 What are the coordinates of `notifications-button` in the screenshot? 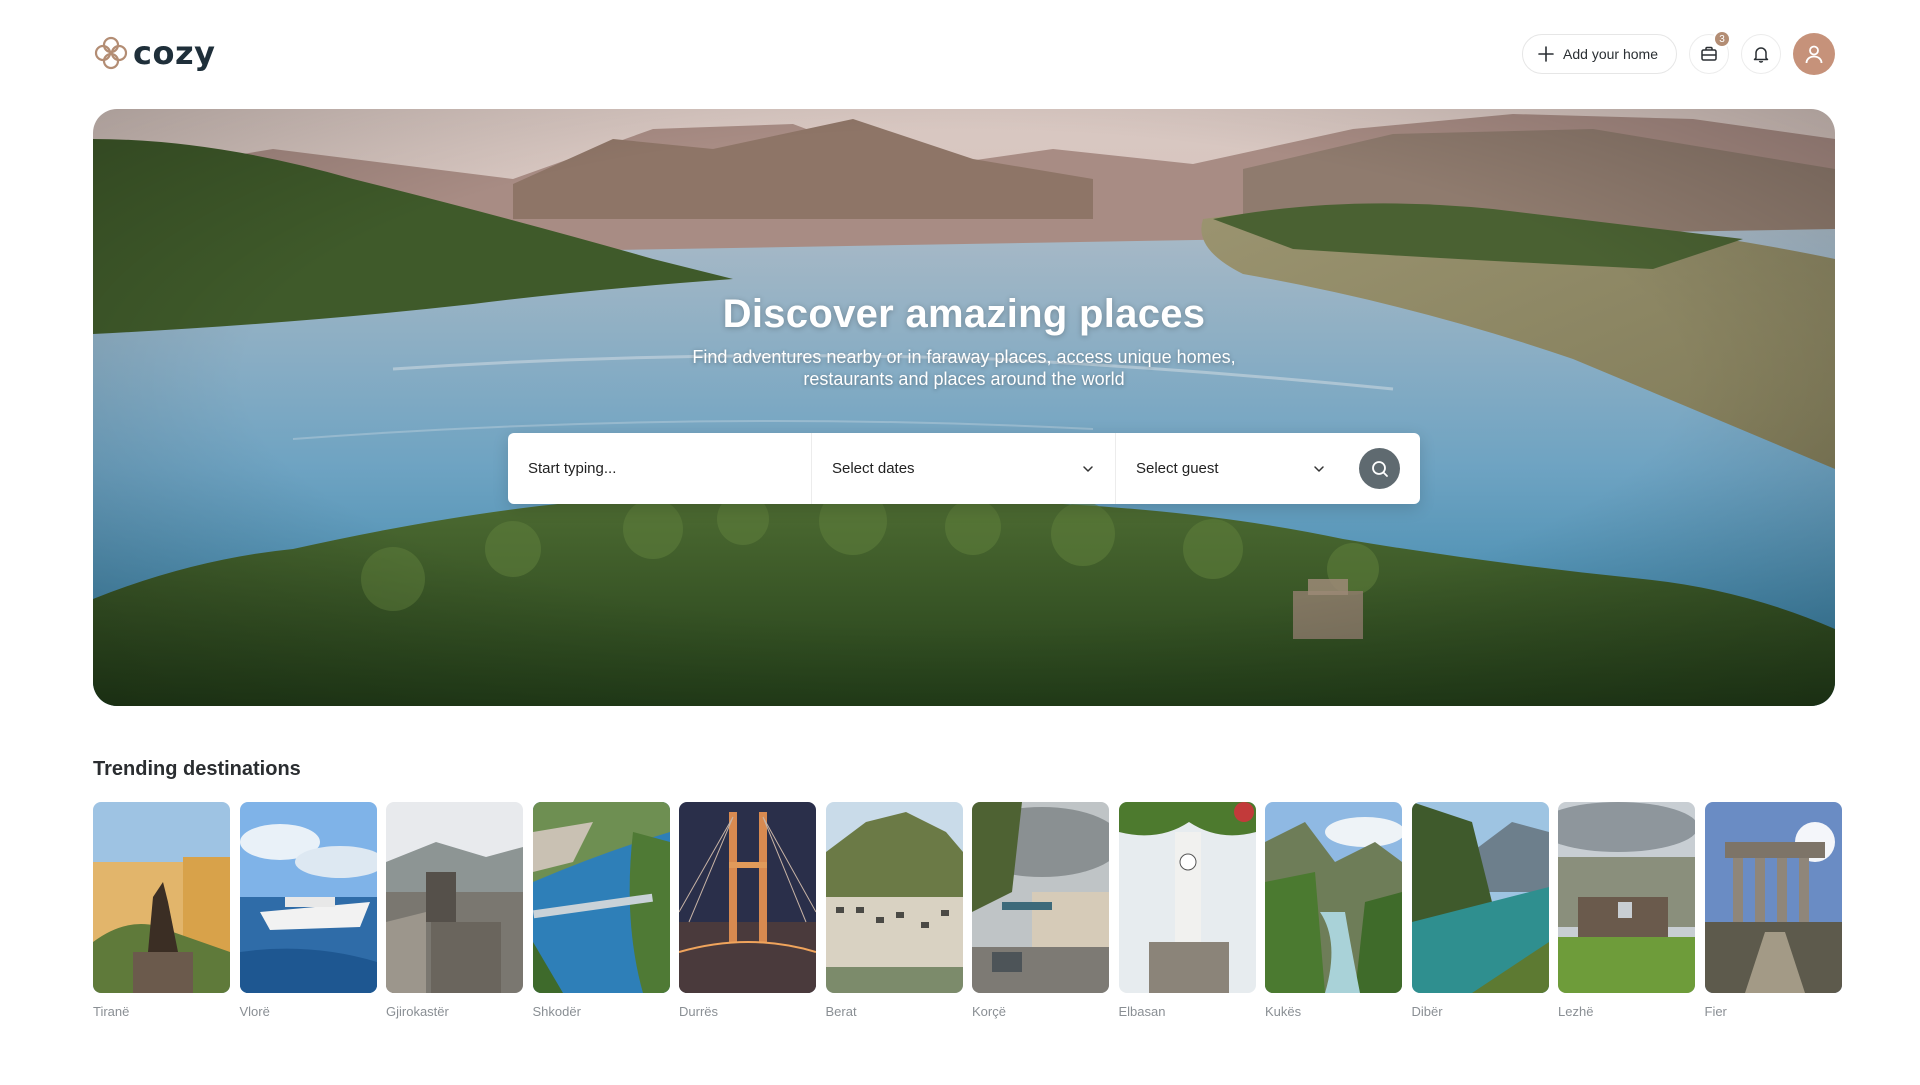 It's located at (1761, 54).